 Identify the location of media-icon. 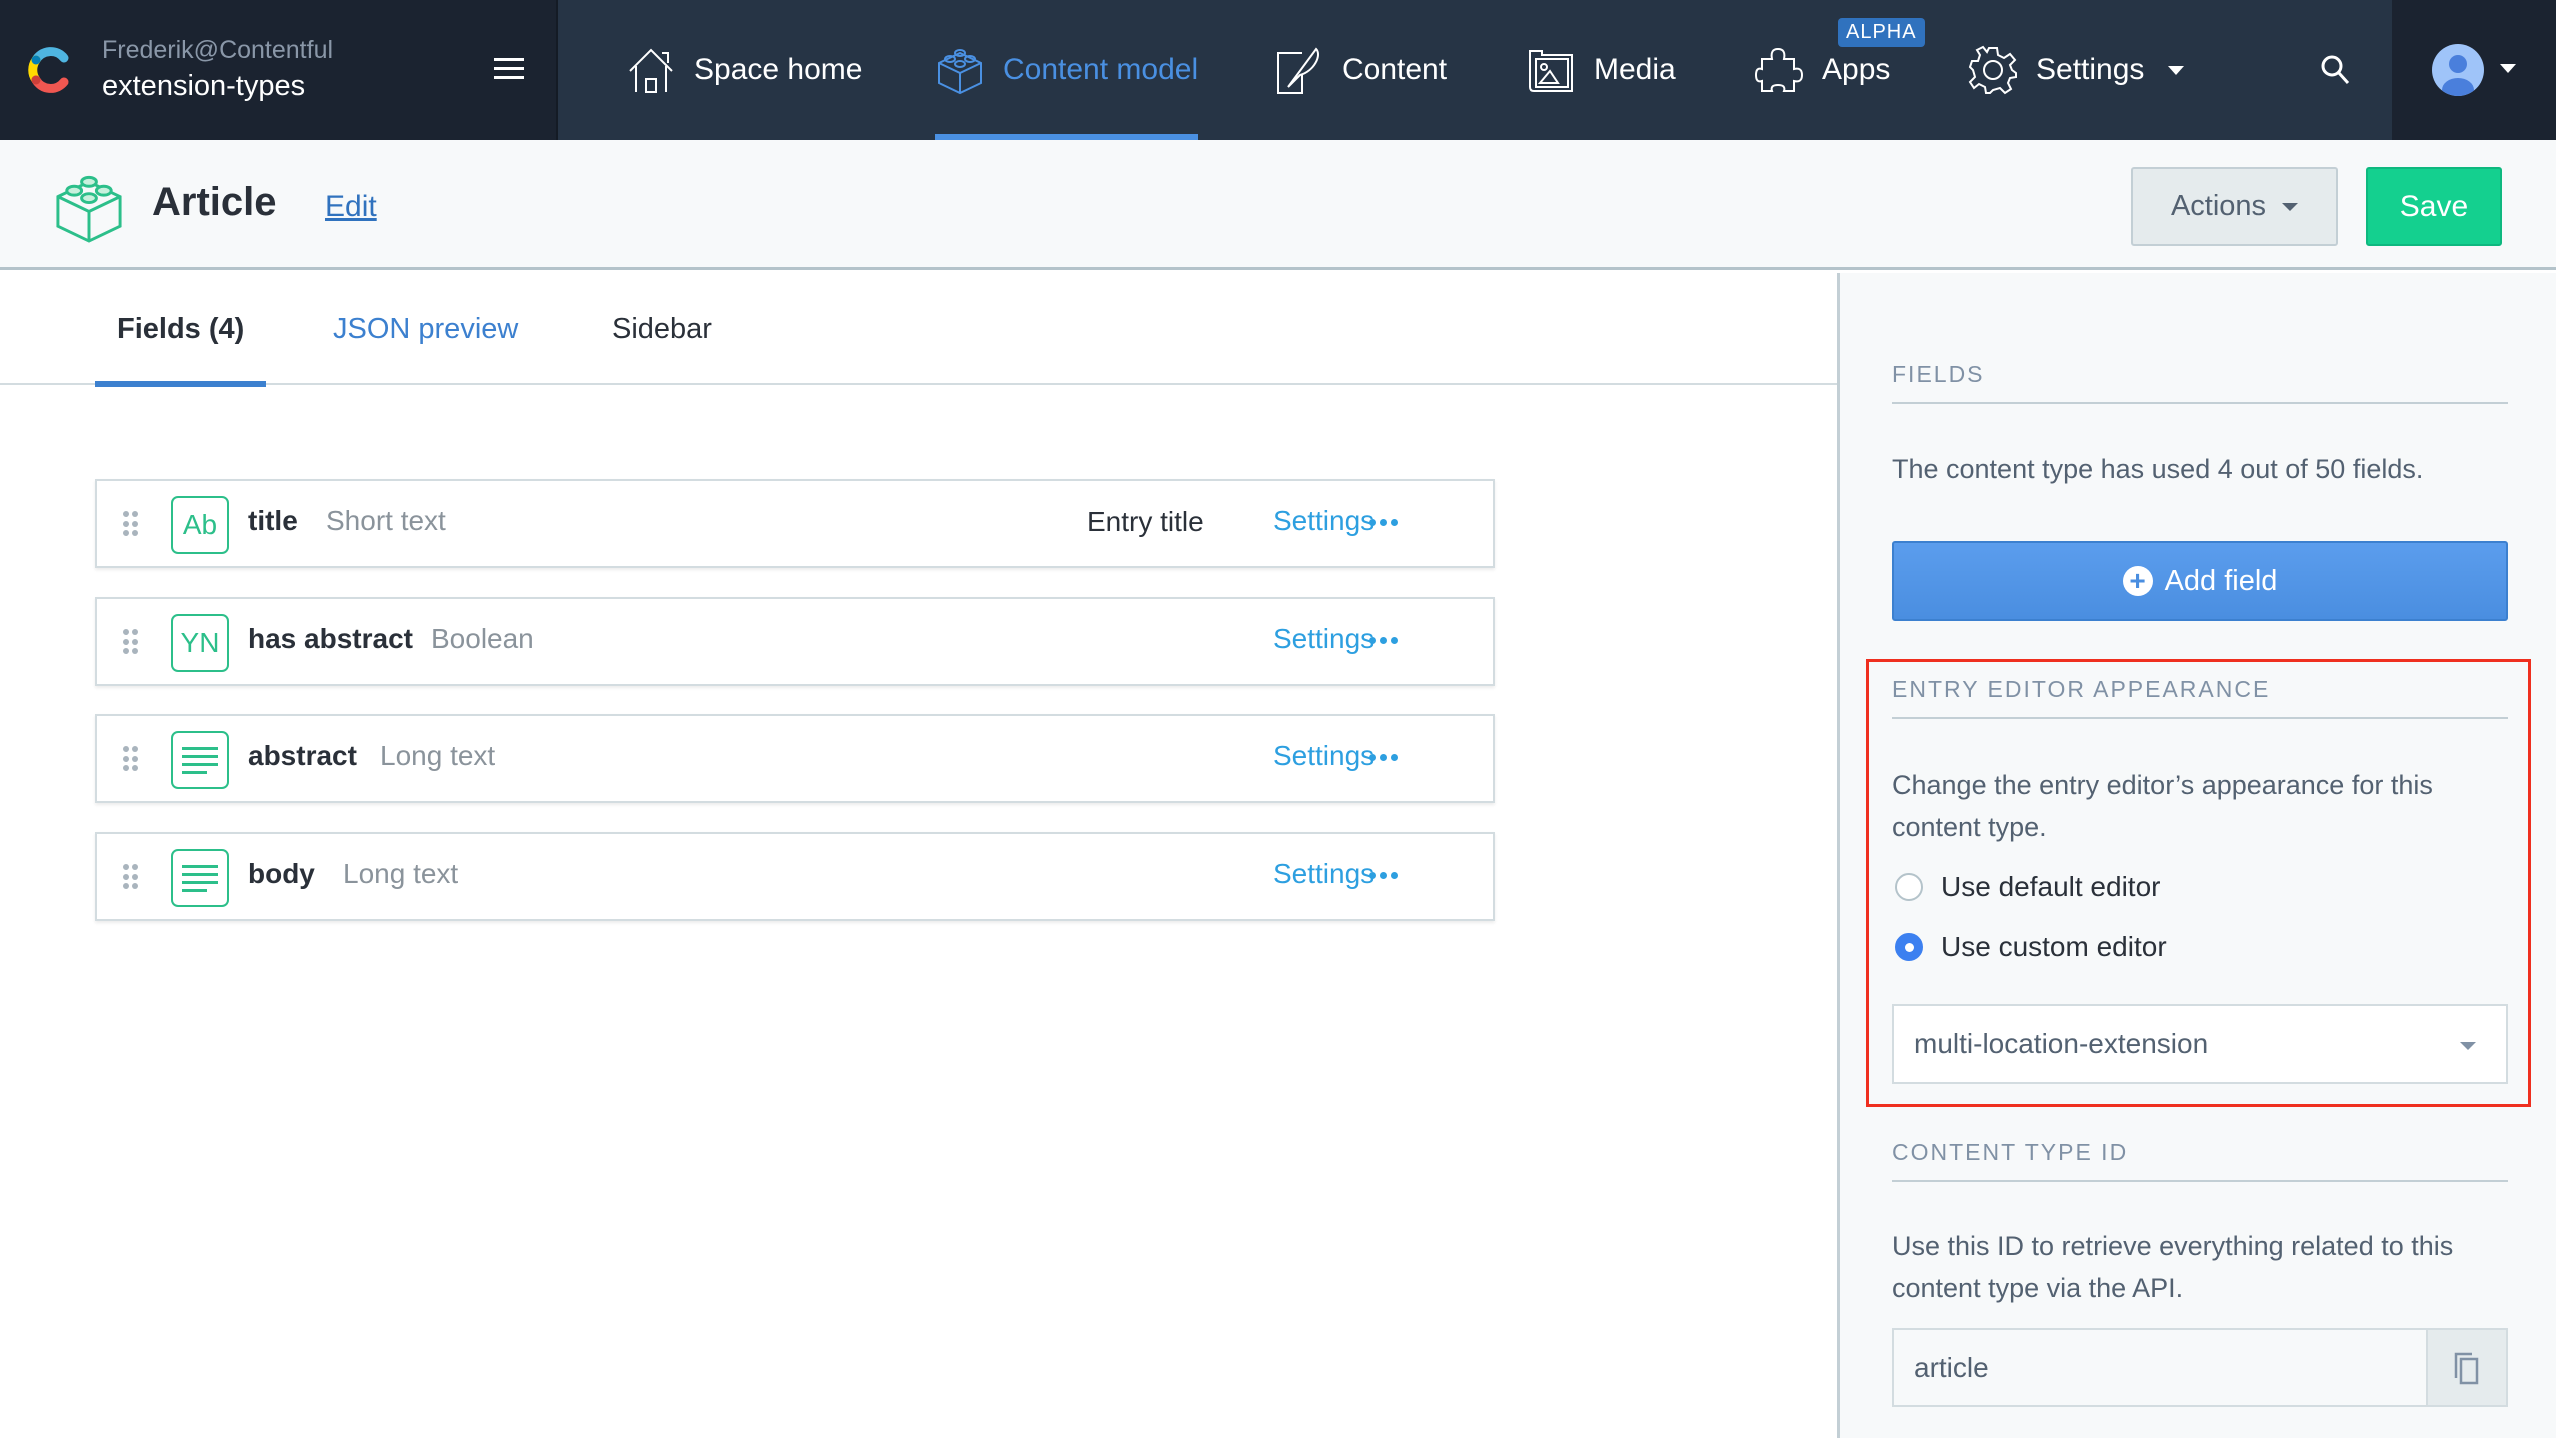
(1551, 71).